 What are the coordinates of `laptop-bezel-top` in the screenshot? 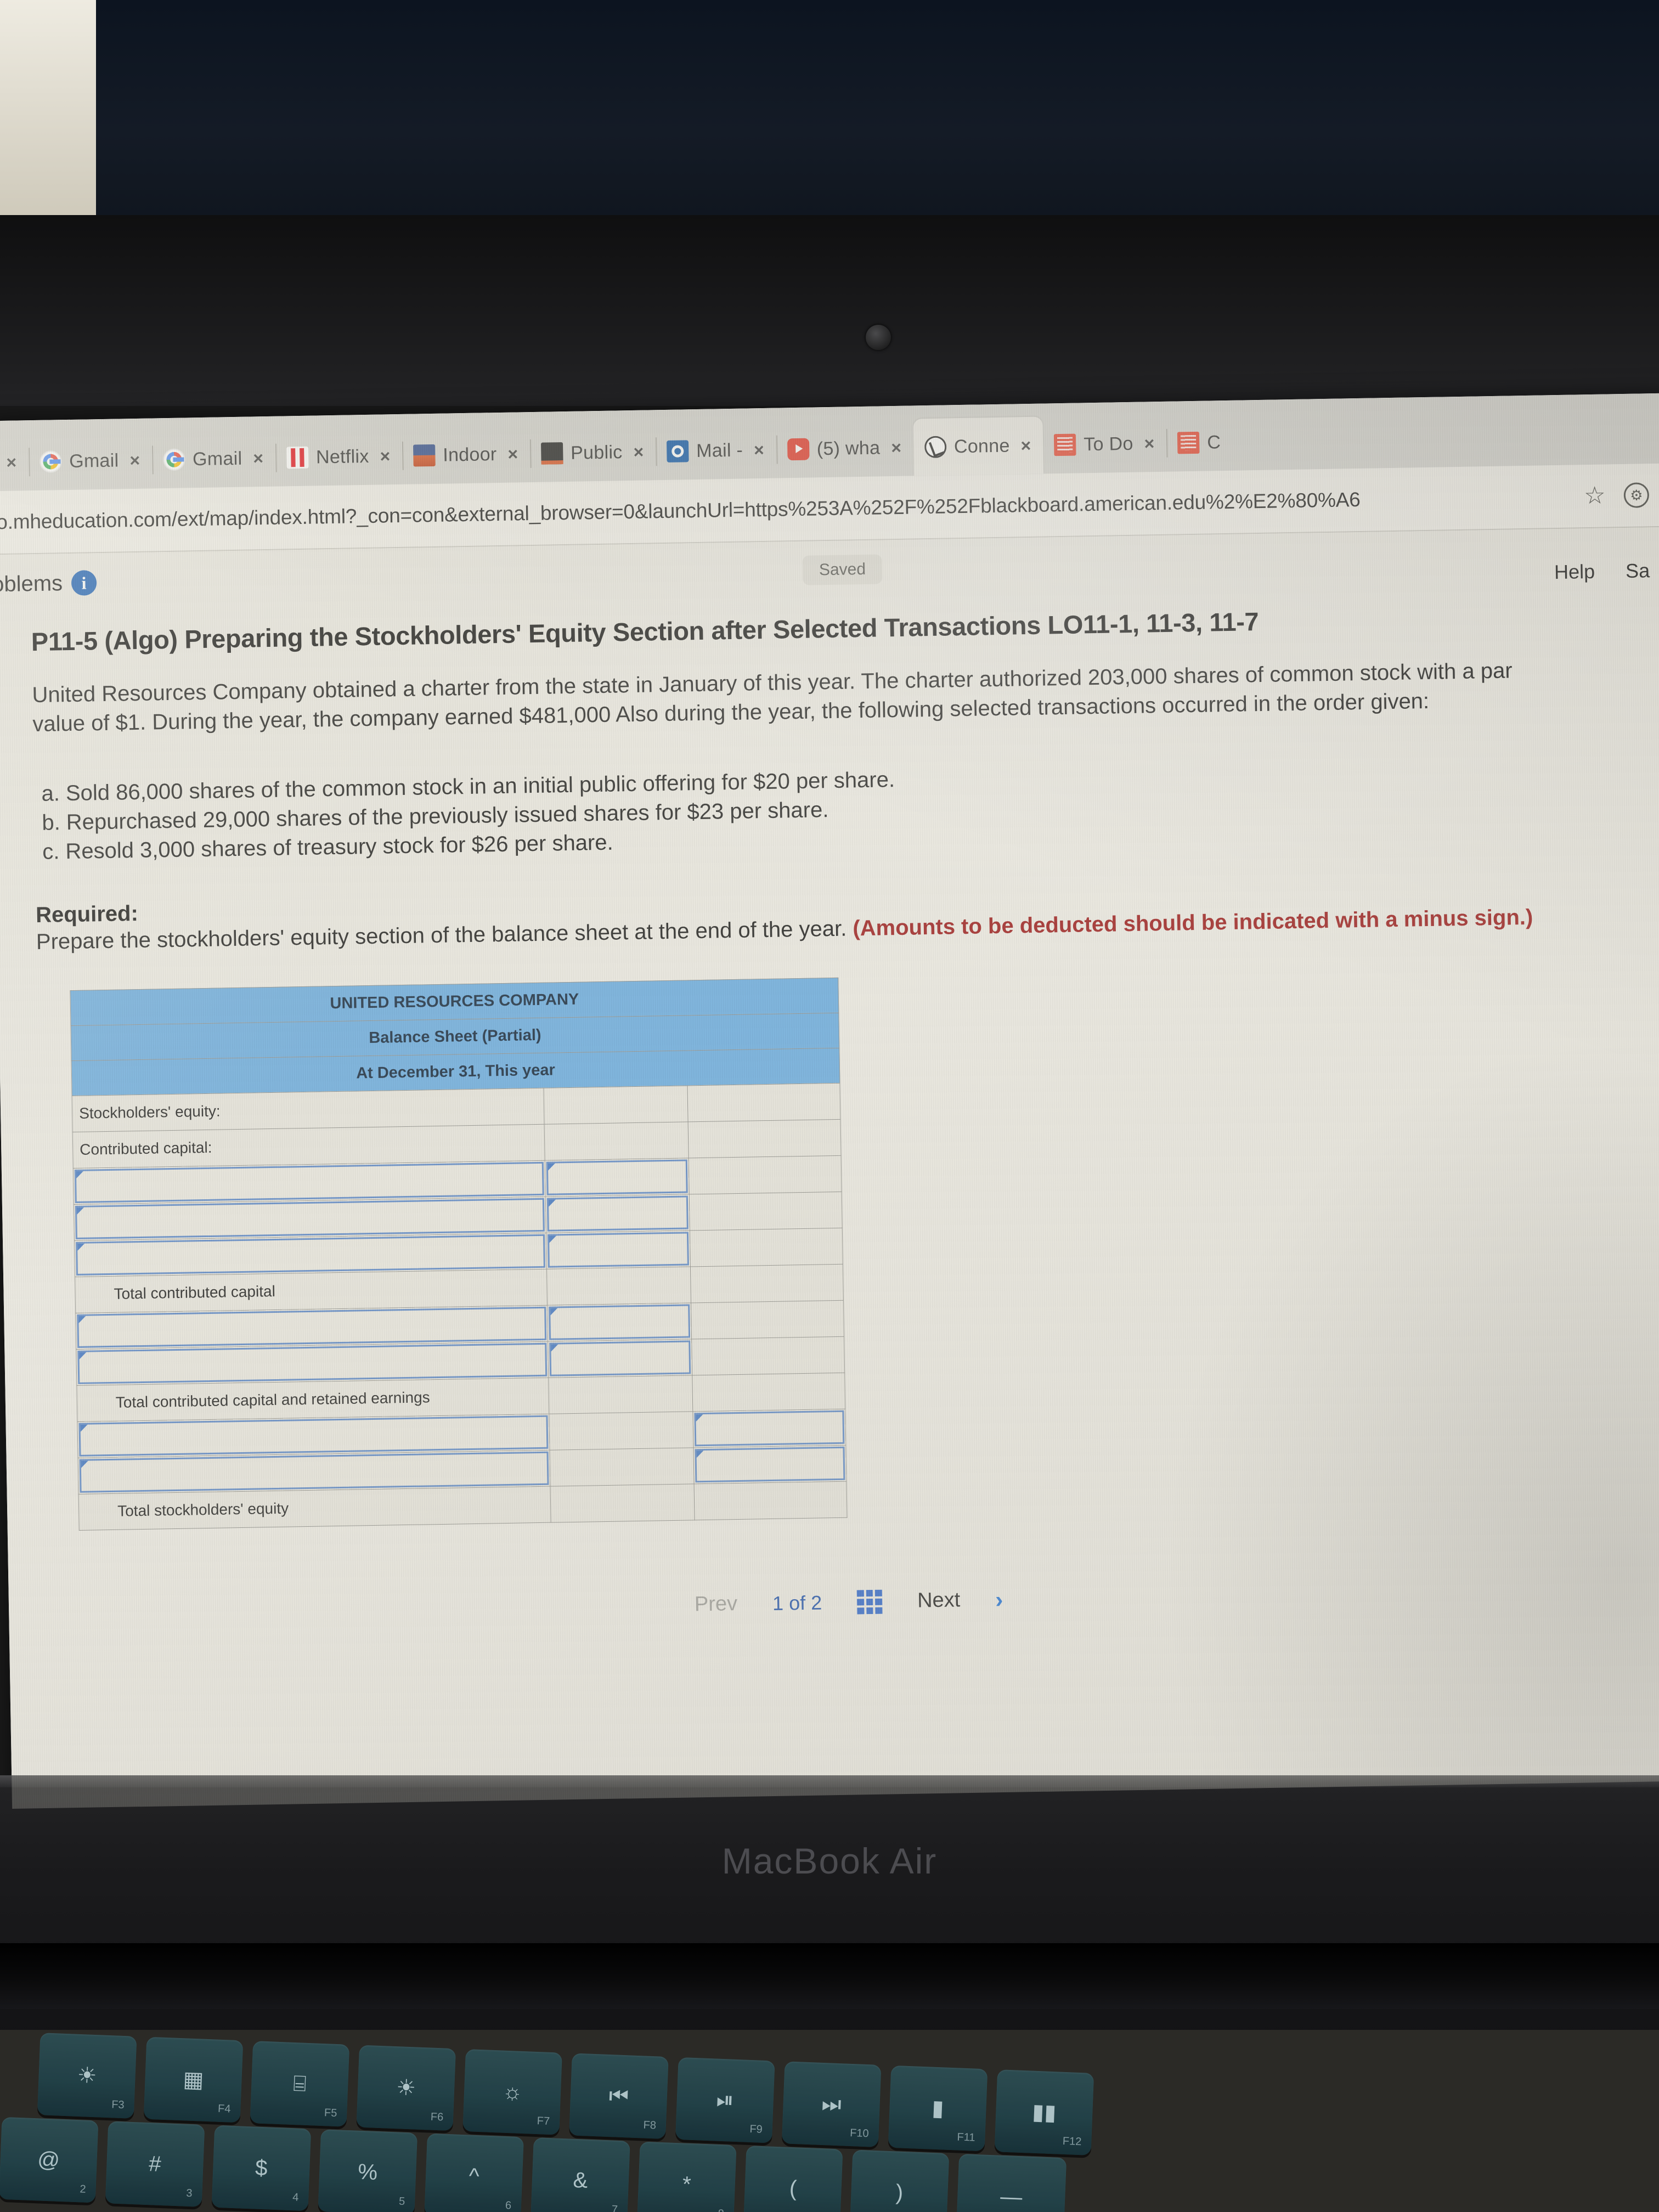 It's located at (830, 310).